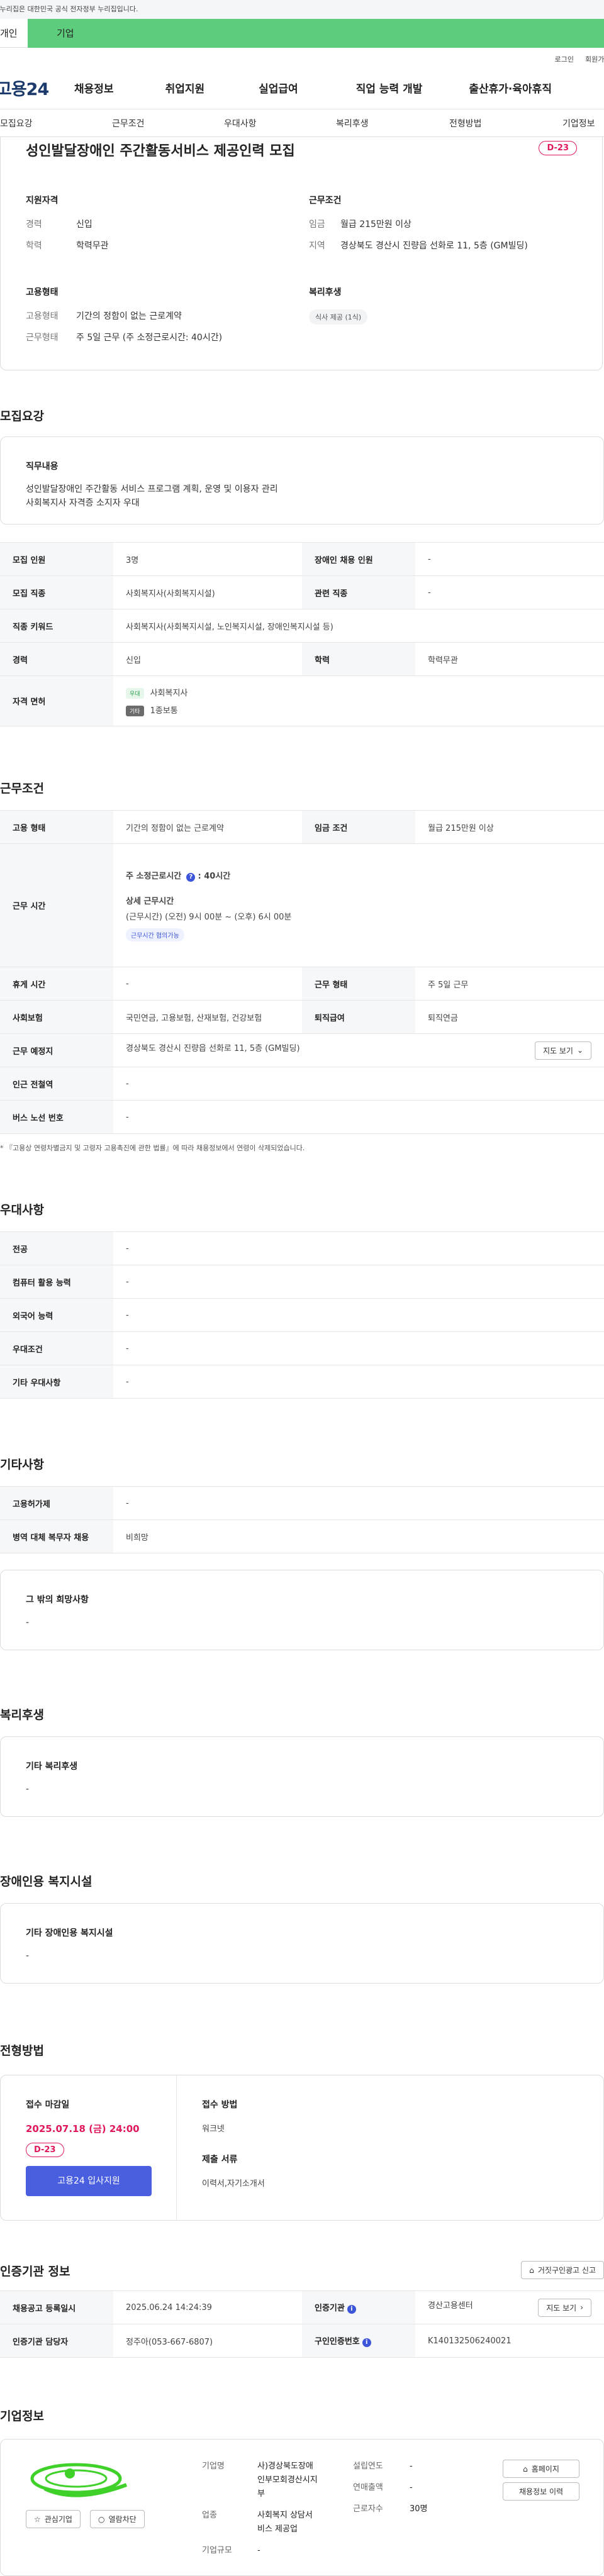 The image size is (604, 2576). I want to click on license-value: 우대 사회복지사 기타 1종보통, so click(358, 700).